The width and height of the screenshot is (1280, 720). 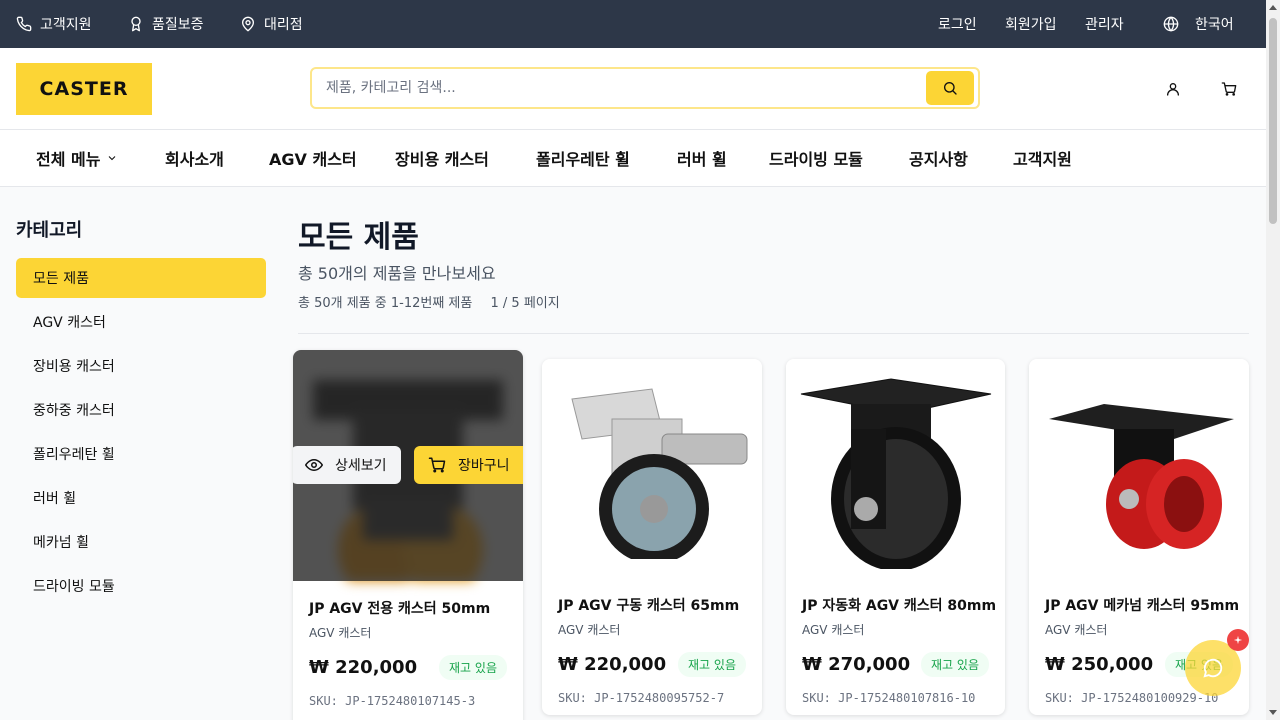 What do you see at coordinates (702, 158) in the screenshot?
I see `nav-rubber-wheel: 러버 휠` at bounding box center [702, 158].